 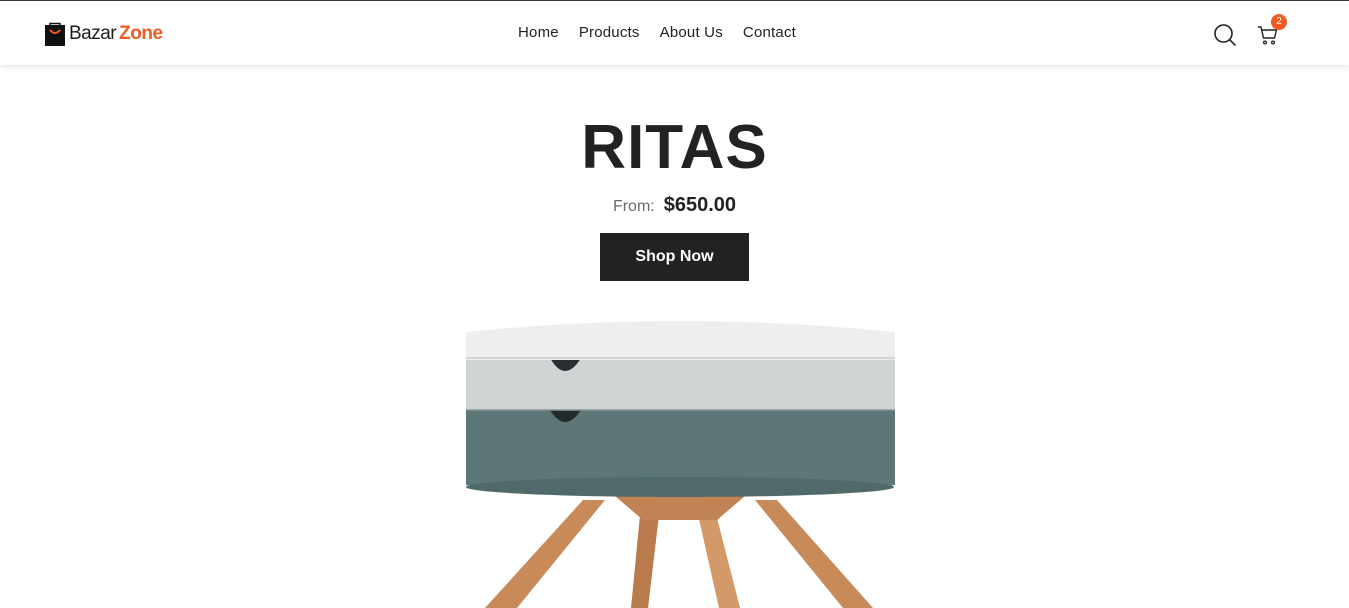 I want to click on hero-title: RITAS, so click(x=674, y=147).